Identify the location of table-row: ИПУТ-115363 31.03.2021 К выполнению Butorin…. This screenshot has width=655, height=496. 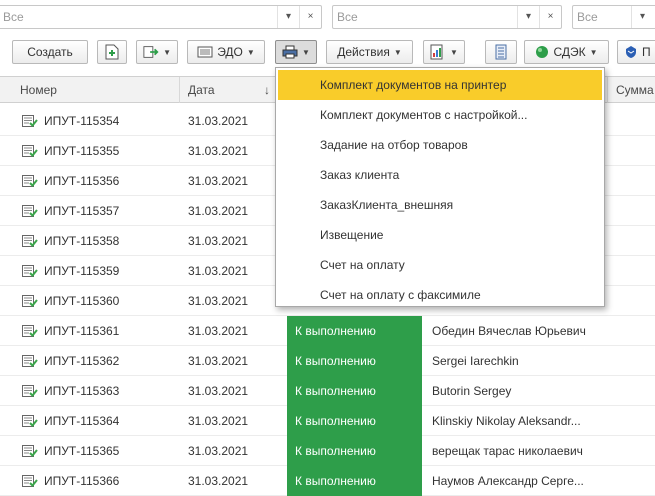
(327, 391).